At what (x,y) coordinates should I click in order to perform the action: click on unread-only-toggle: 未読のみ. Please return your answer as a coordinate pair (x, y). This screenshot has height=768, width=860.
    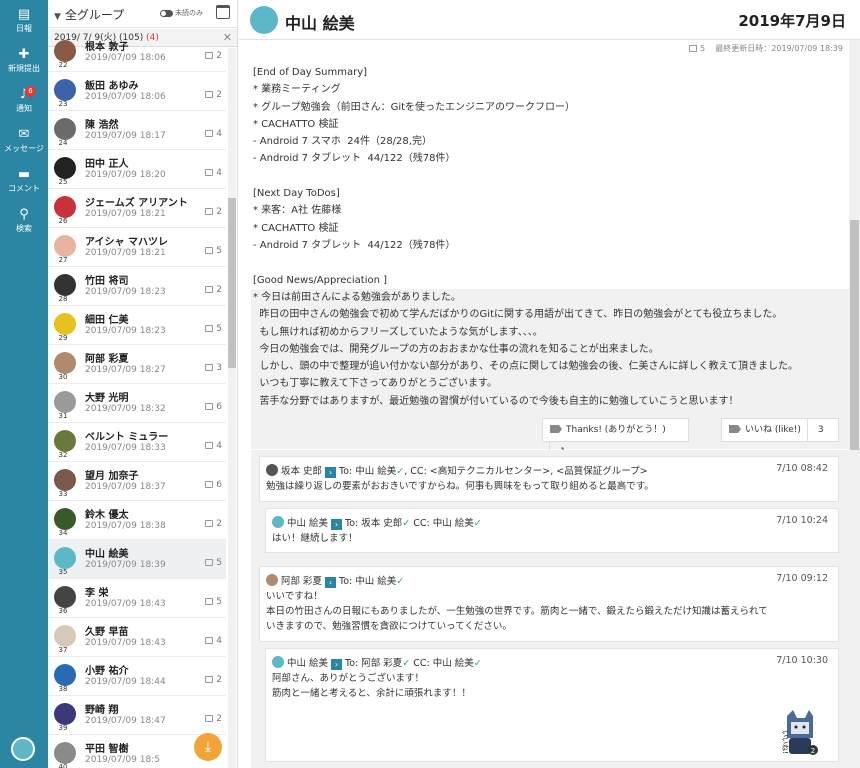
    Looking at the image, I should click on (181, 13).